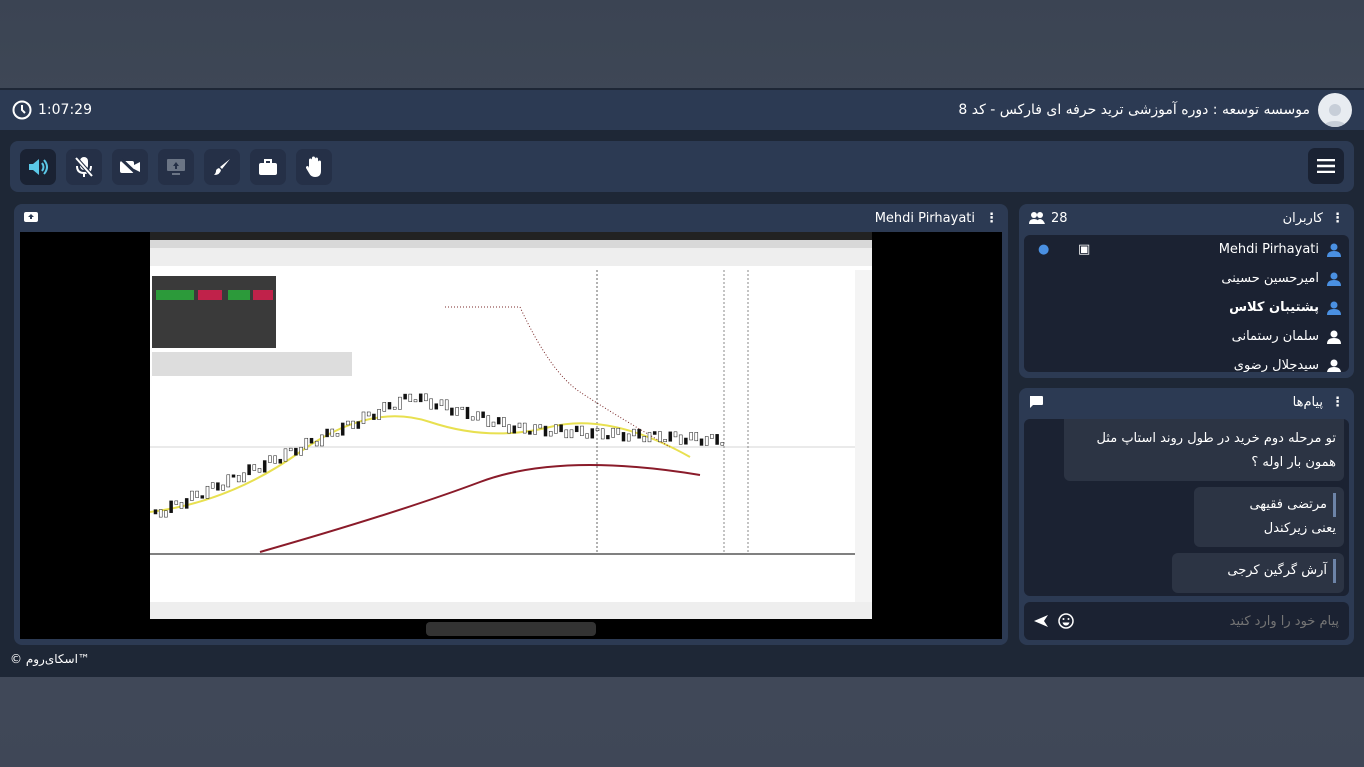  I want to click on users-count: 28, so click(1059, 218).